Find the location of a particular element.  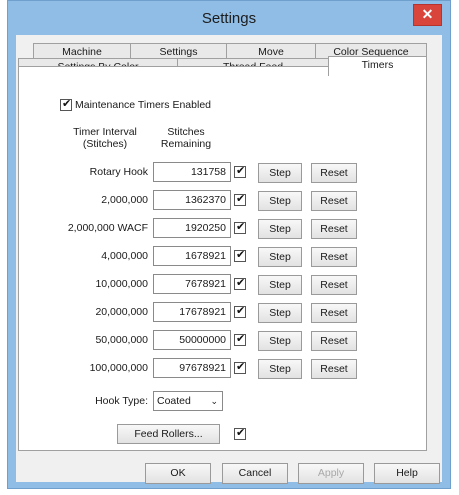

timer-interval-header-line1: Timer Interval is located at coordinates (105, 132).